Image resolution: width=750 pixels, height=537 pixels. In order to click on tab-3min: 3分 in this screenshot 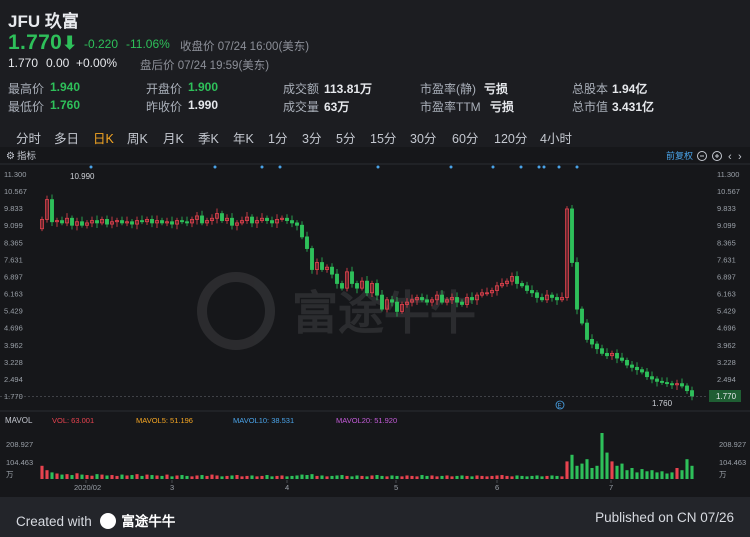, I will do `click(311, 137)`.